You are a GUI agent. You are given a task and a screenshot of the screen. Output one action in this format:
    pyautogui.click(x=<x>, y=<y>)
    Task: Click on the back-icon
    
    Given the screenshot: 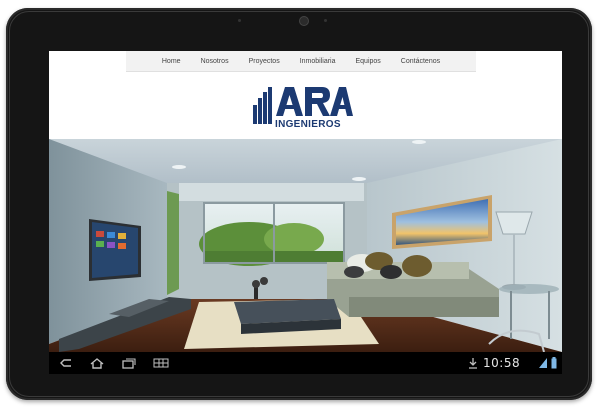 What is the action you would take?
    pyautogui.click(x=66, y=363)
    